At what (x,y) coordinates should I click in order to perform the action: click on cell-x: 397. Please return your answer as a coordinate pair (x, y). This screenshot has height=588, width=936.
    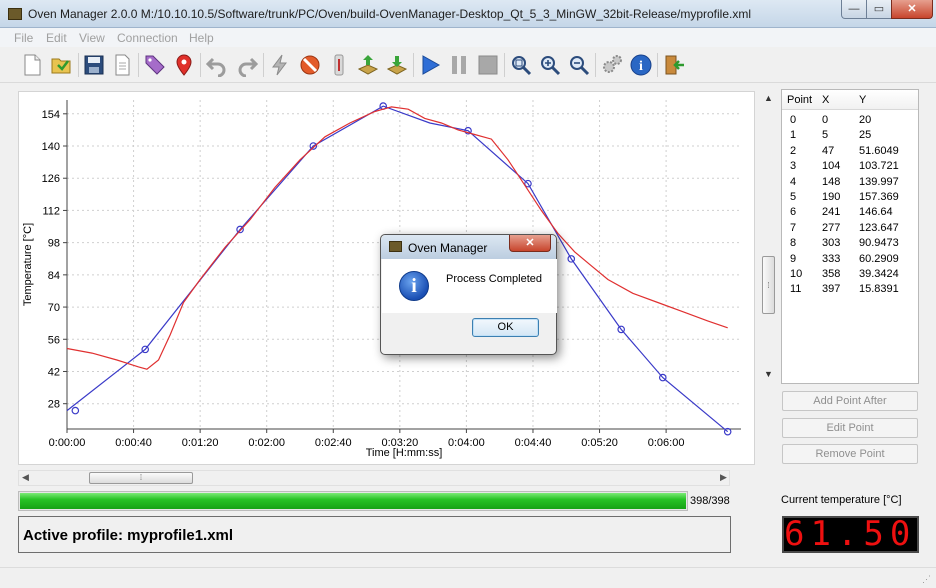
    Looking at the image, I should click on (831, 289).